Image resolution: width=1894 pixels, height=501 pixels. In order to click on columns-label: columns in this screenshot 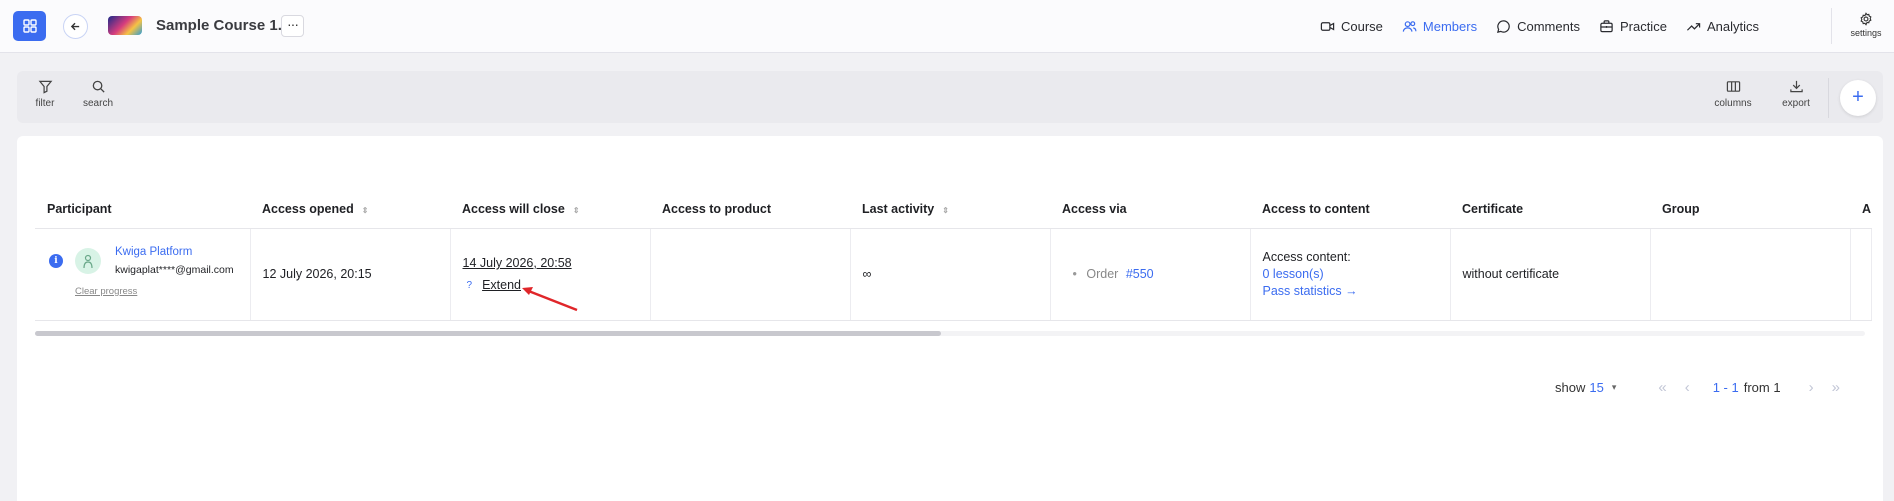, I will do `click(1733, 103)`.